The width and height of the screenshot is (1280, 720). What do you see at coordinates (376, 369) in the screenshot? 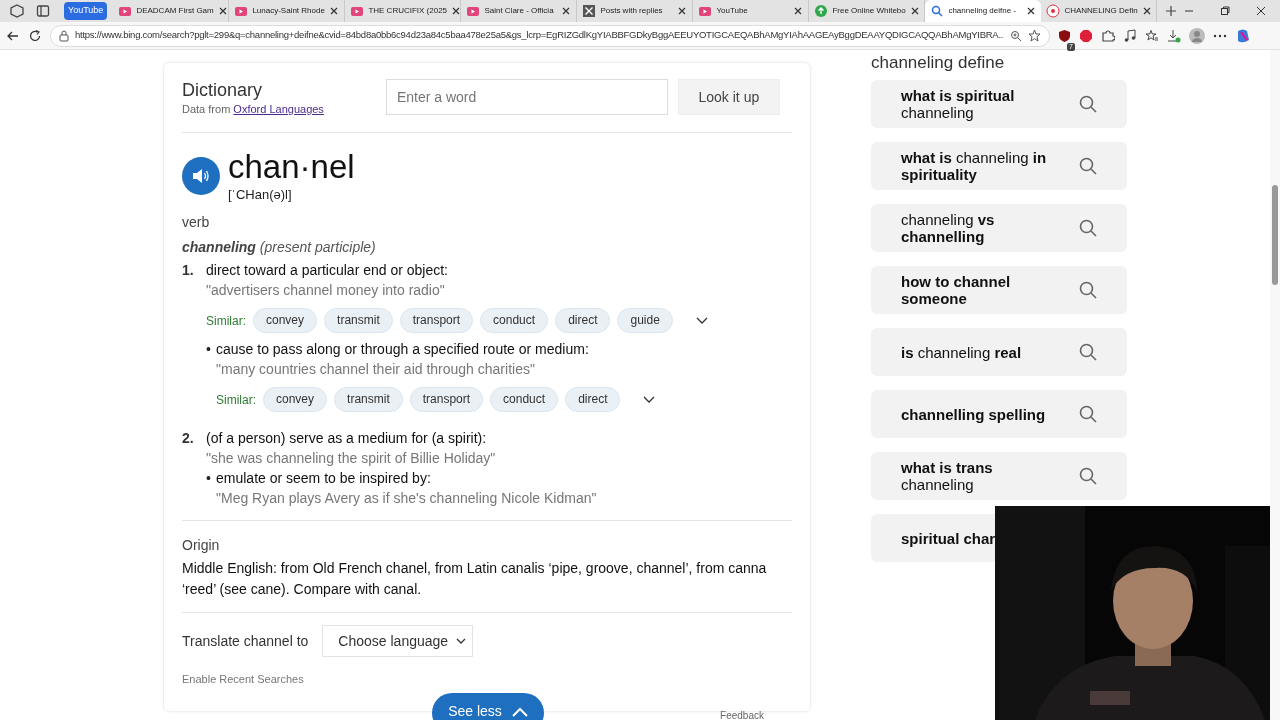
I see `example-quote: "many countries channel their aid through charities"` at bounding box center [376, 369].